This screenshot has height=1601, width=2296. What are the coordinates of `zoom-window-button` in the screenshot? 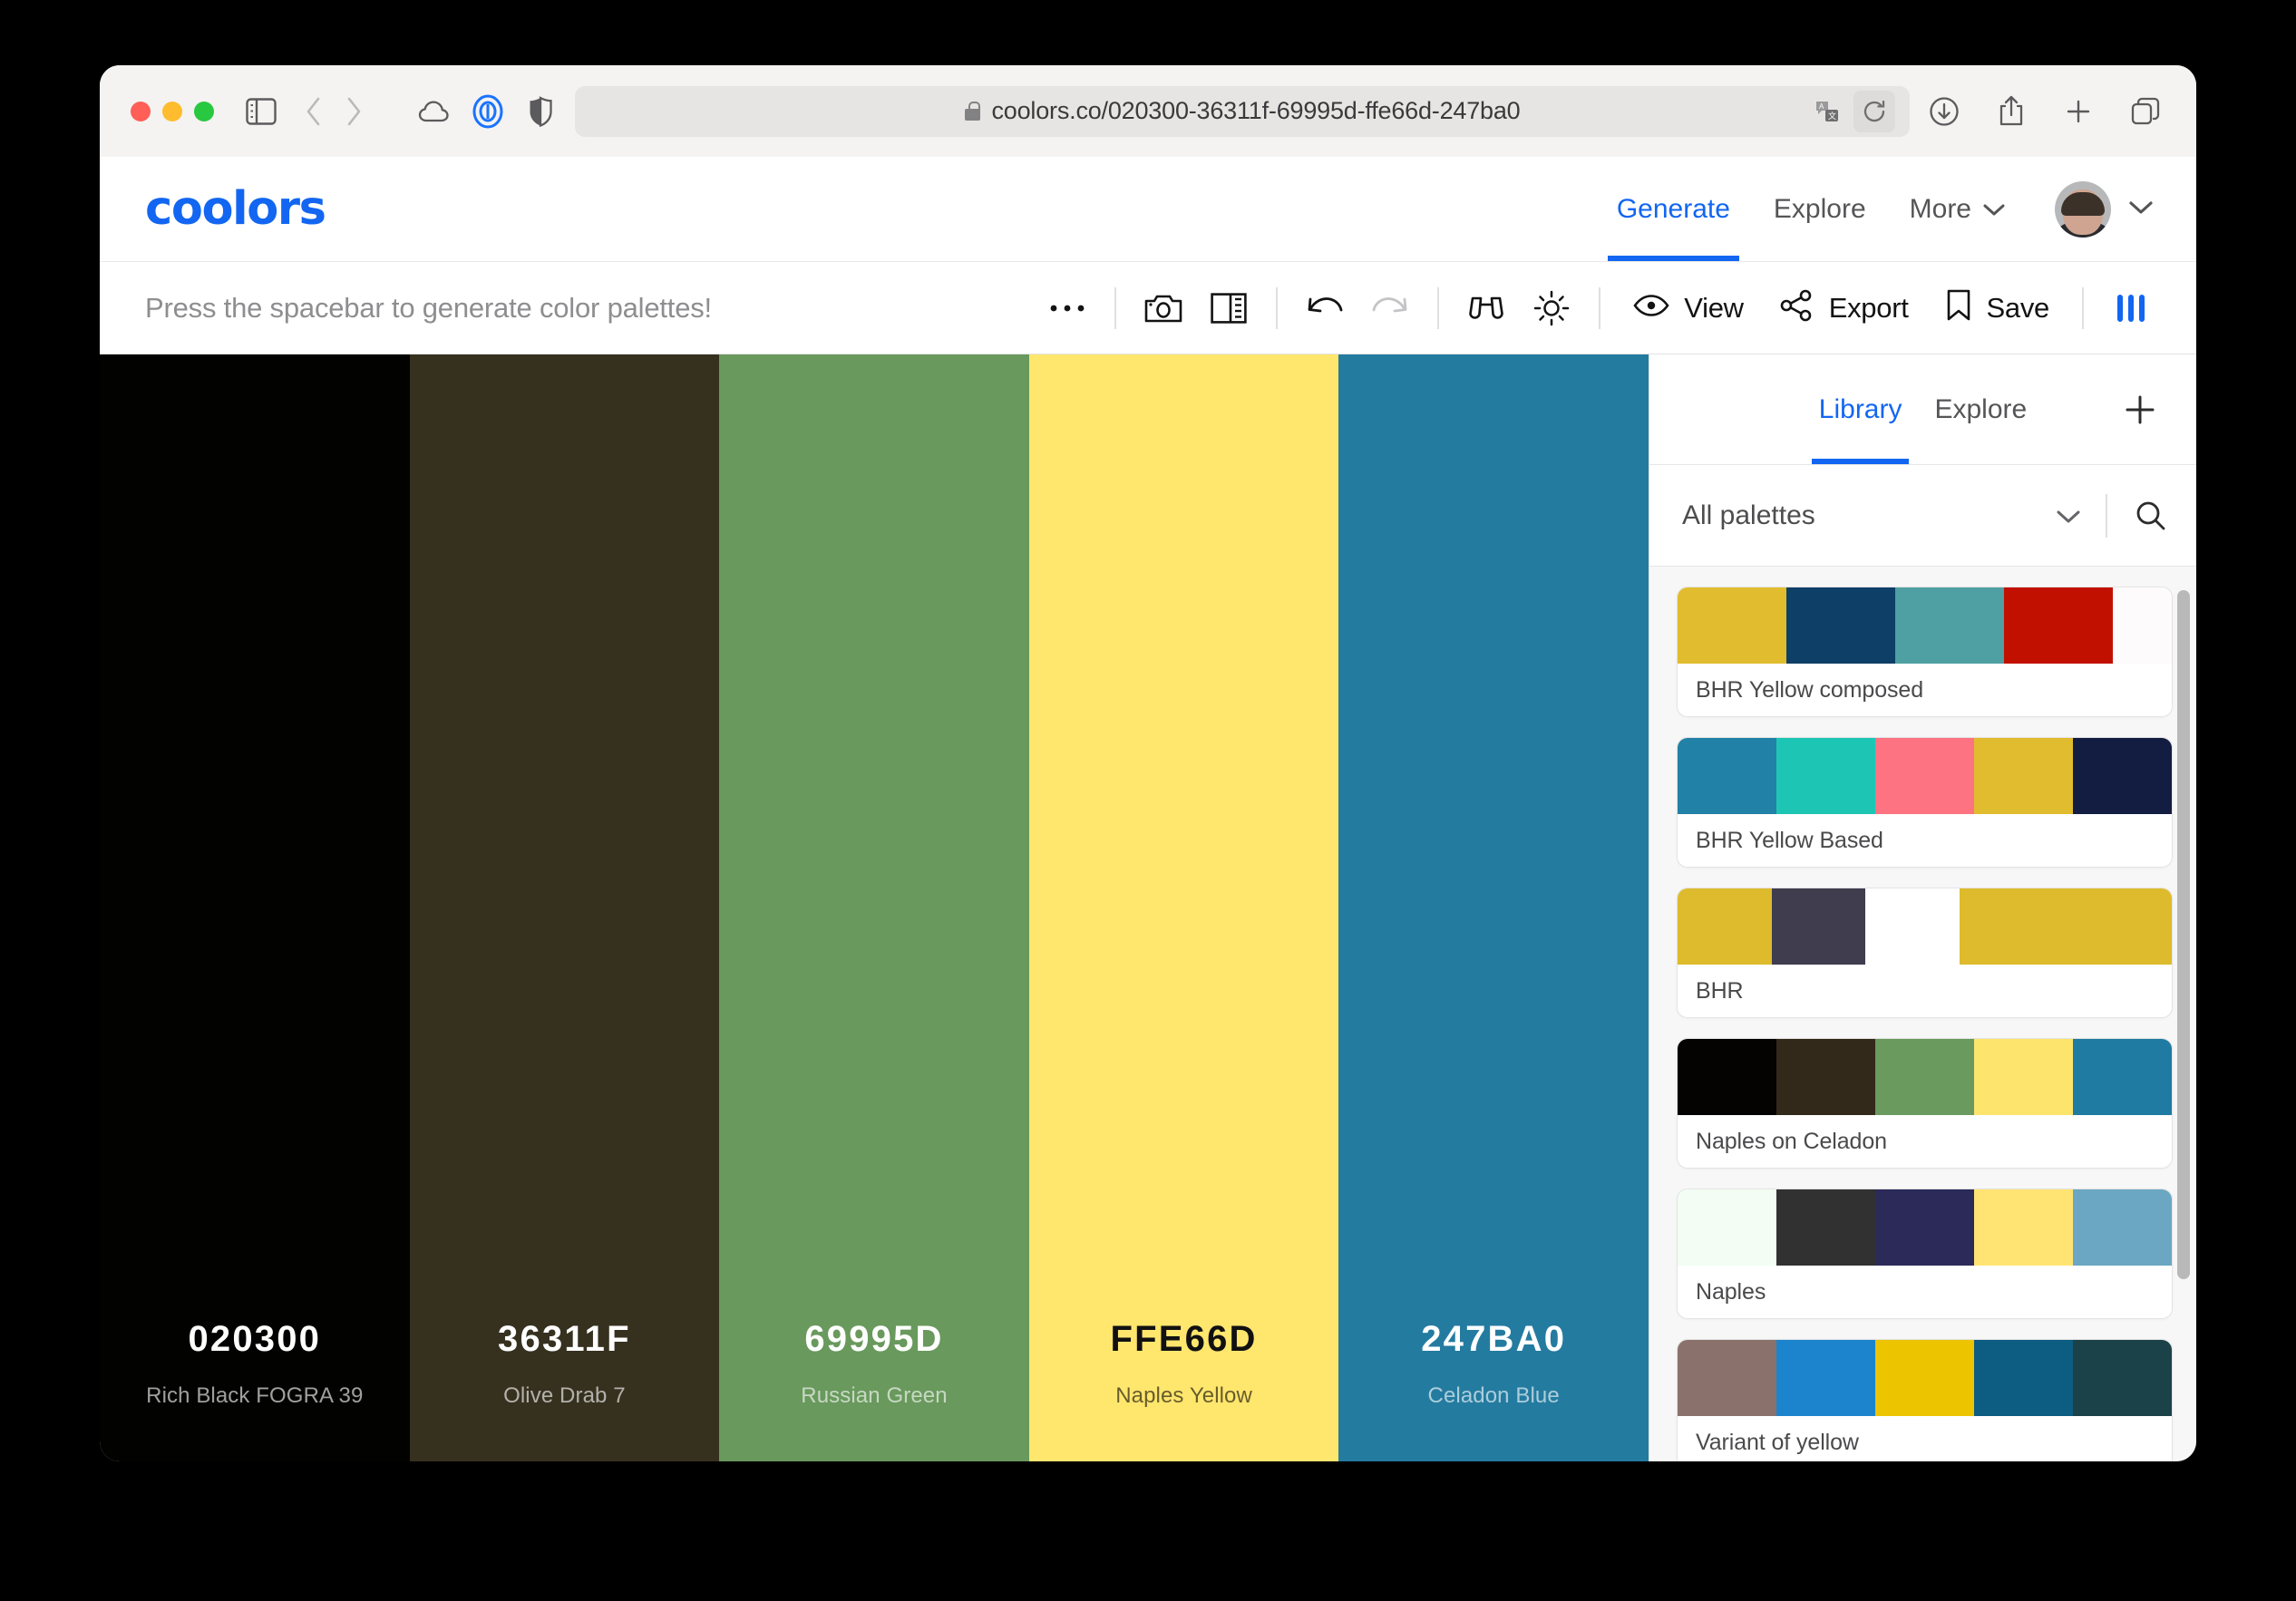 It's located at (204, 111).